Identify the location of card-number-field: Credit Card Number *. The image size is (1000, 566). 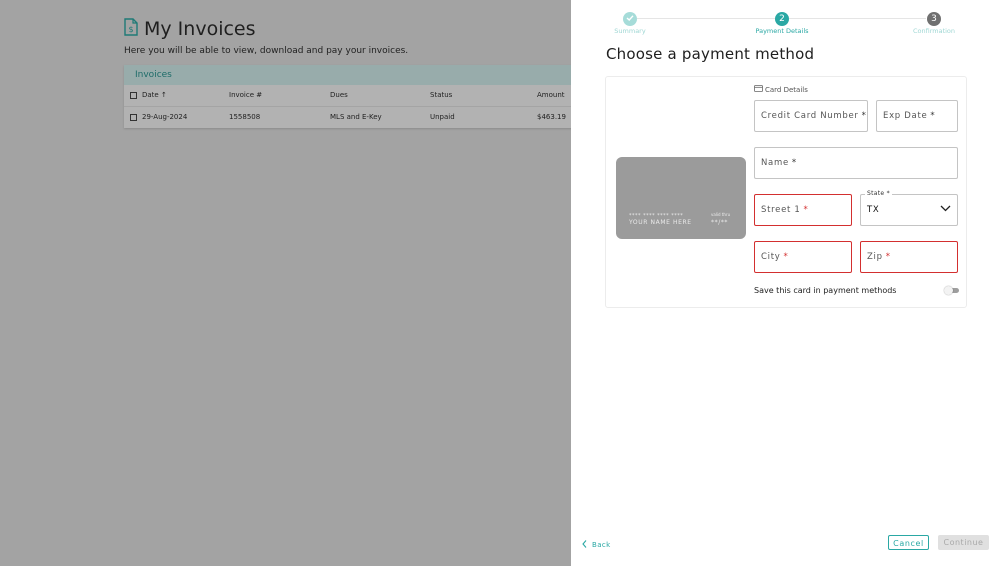
(811, 116).